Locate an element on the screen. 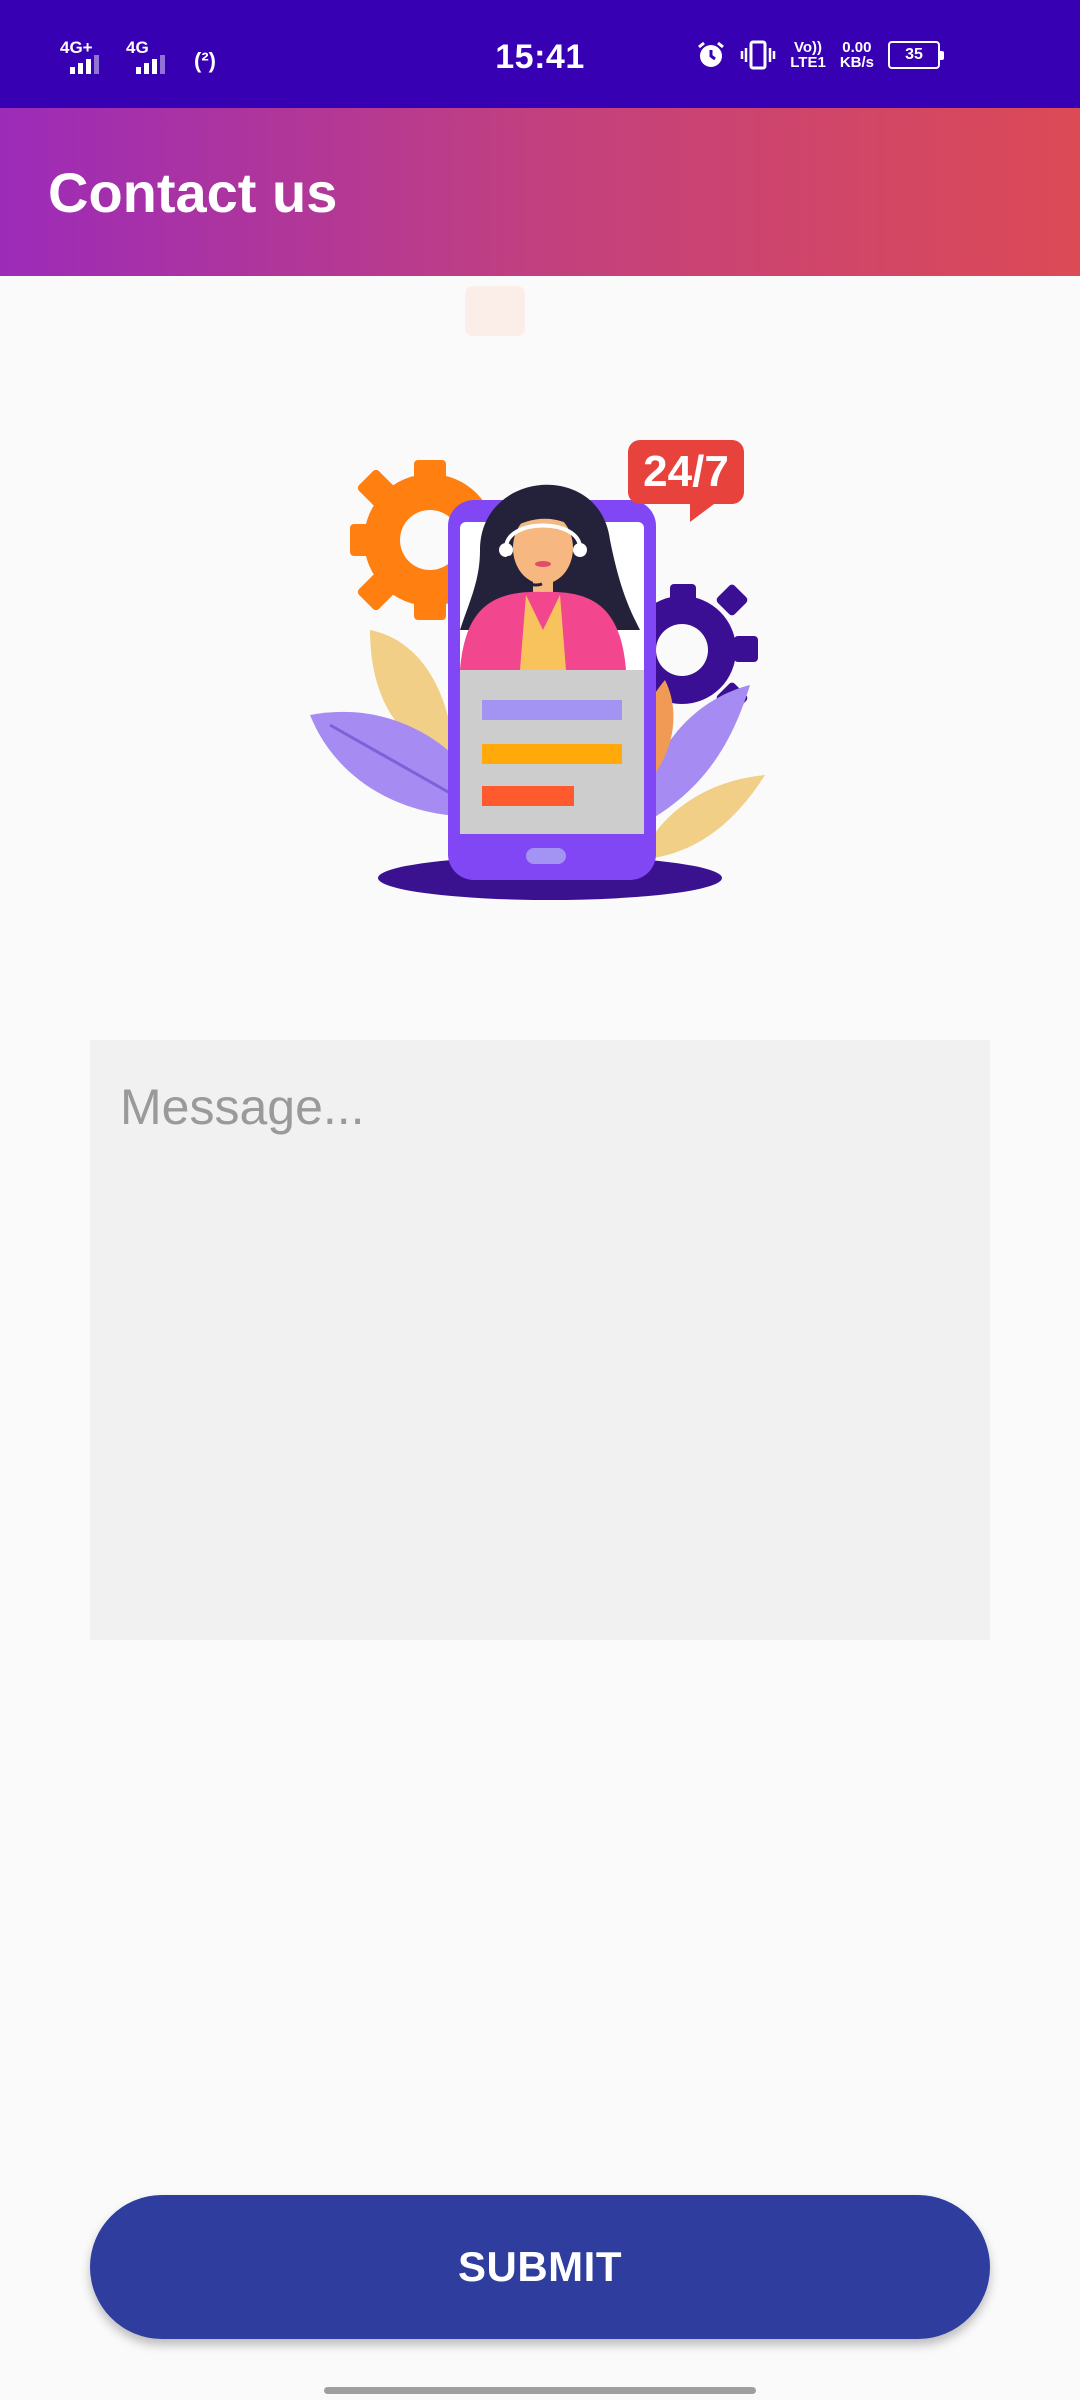 The image size is (1080, 2400). volte-indicator: Vo)) LTE1 is located at coordinates (808, 55).